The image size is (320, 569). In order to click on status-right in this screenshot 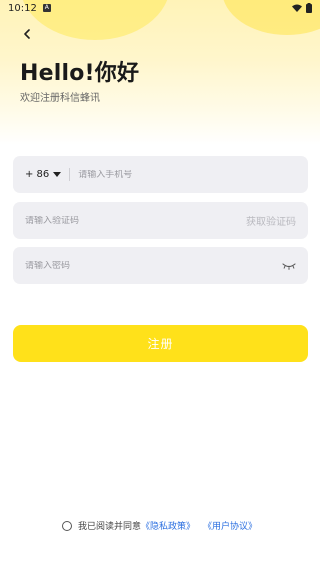, I will do `click(302, 8)`.